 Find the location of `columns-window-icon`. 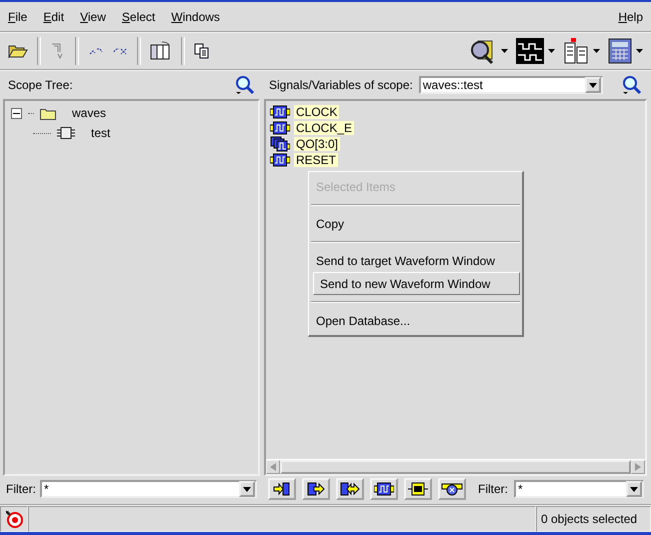

columns-window-icon is located at coordinates (161, 51).